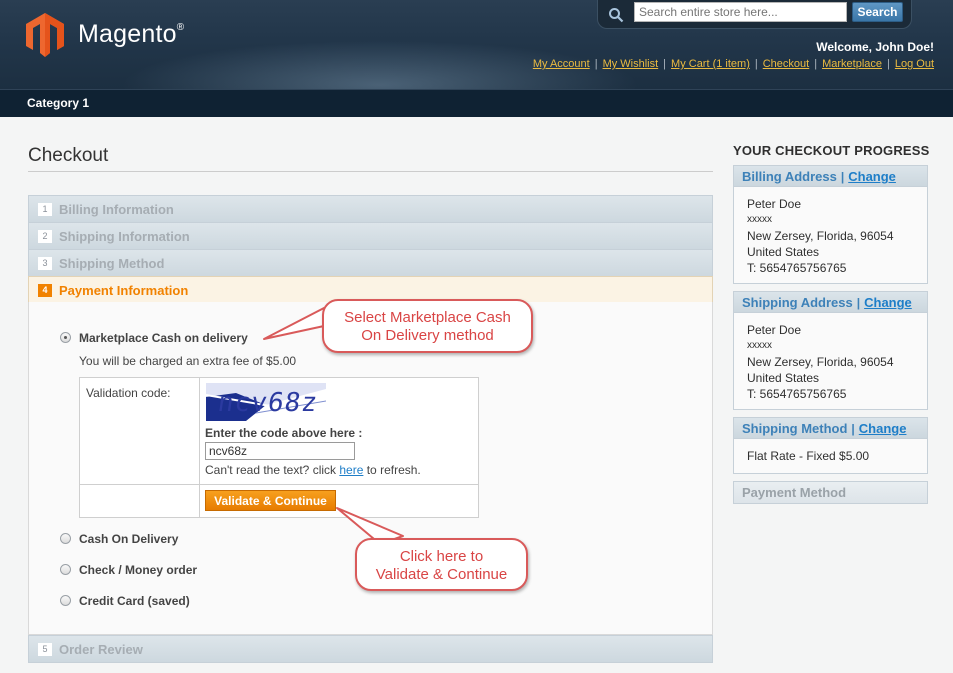  What do you see at coordinates (427, 317) in the screenshot?
I see `callout-line: Select Marketplace Cash` at bounding box center [427, 317].